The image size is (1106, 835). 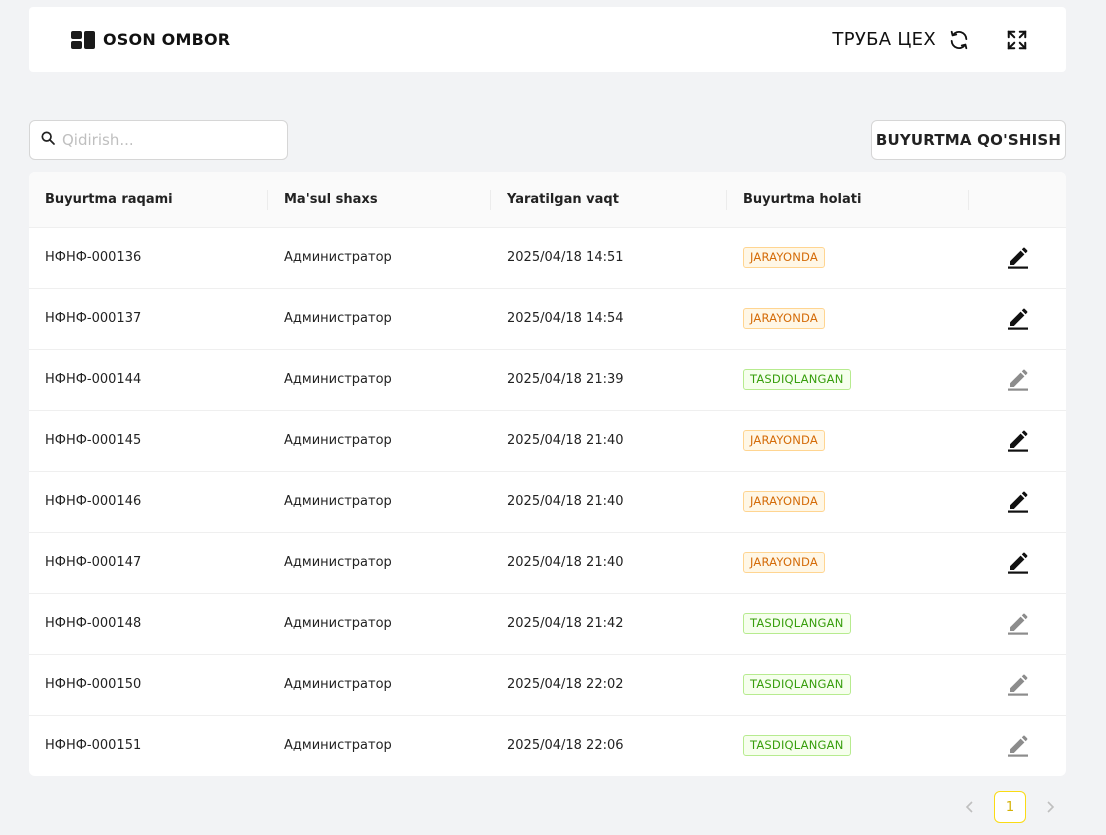 What do you see at coordinates (93, 746) in the screenshot?
I see `order-number: НФНФ-000151` at bounding box center [93, 746].